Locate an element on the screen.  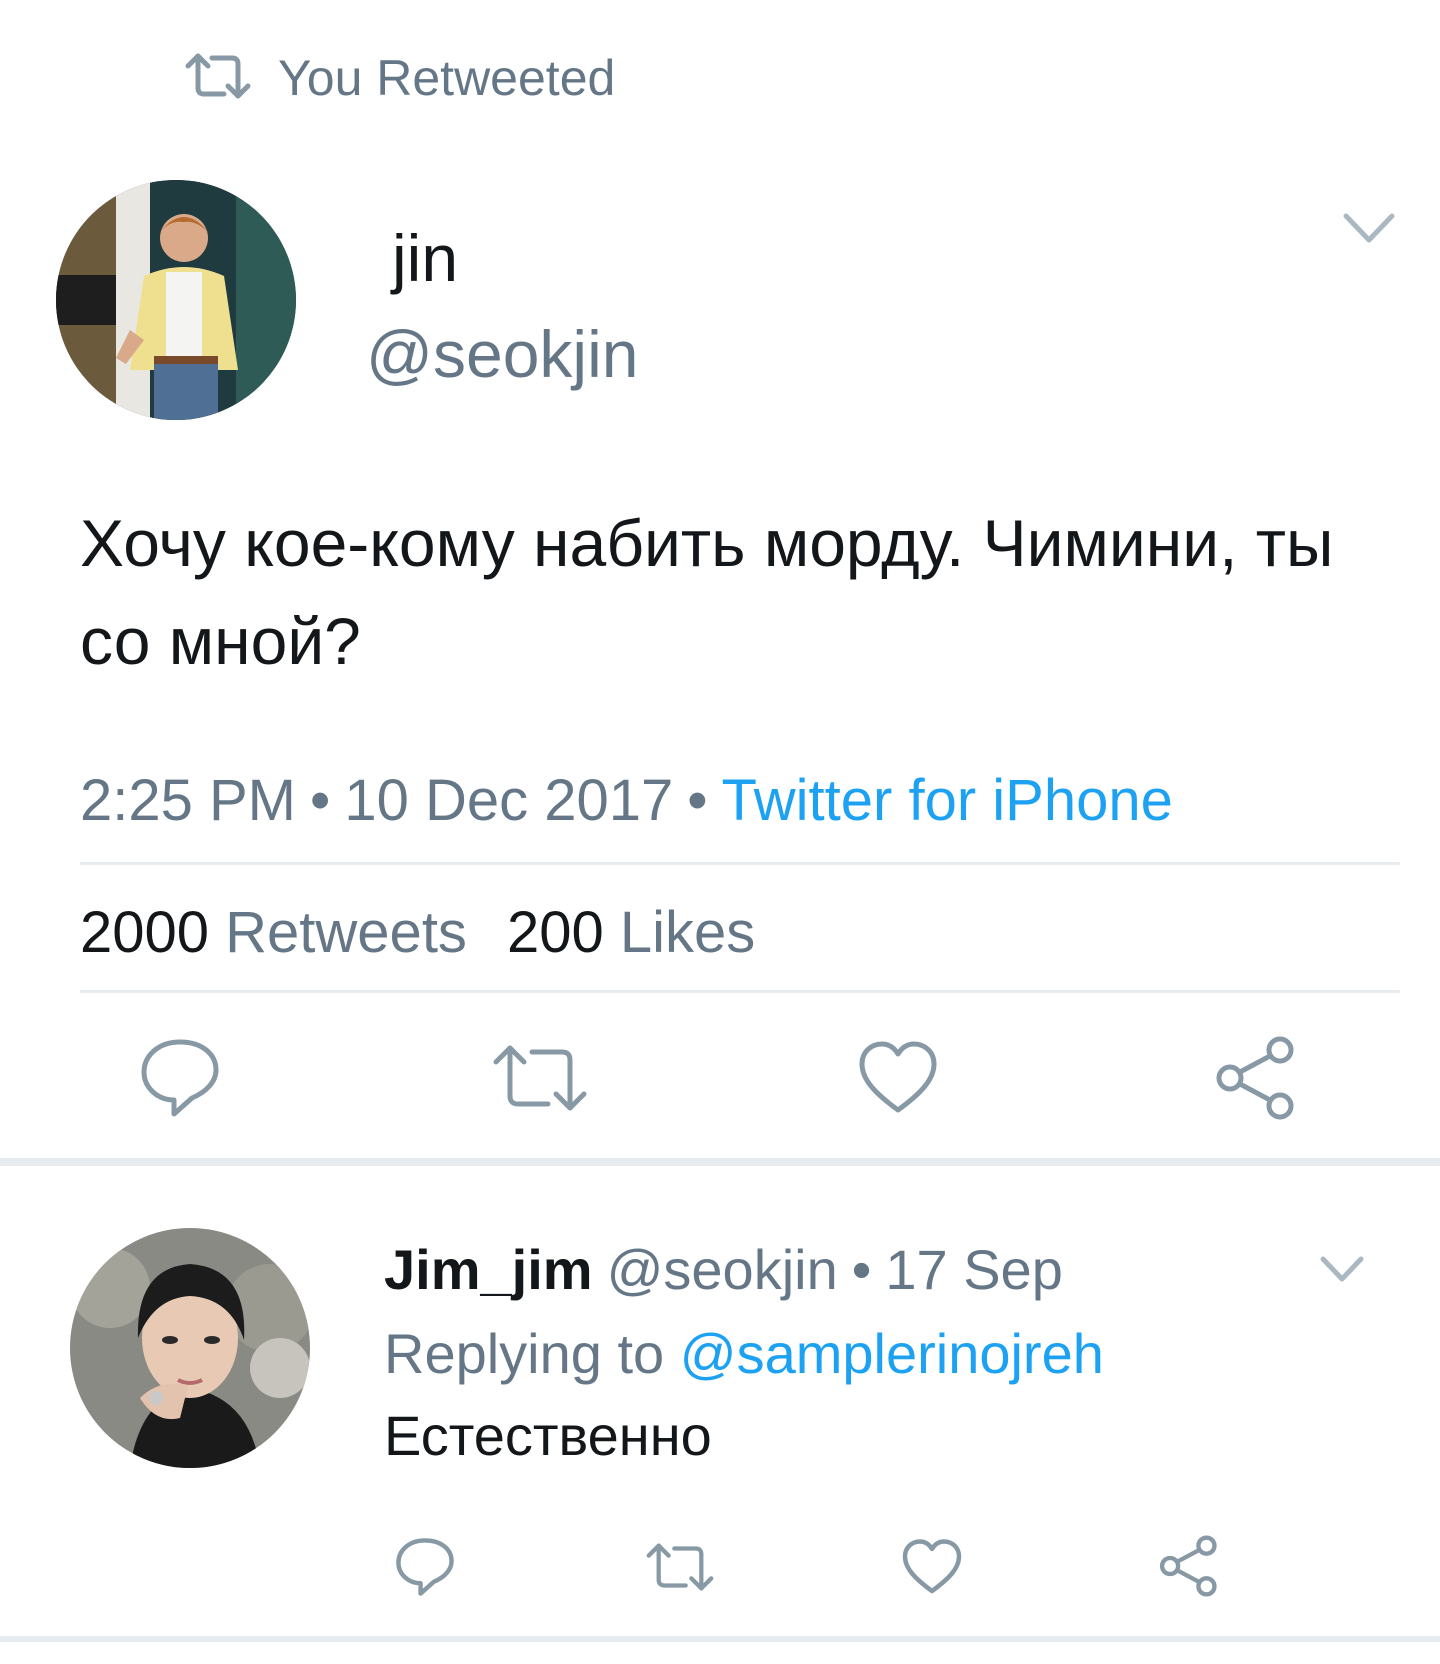
reply-avatar is located at coordinates (190, 1348).